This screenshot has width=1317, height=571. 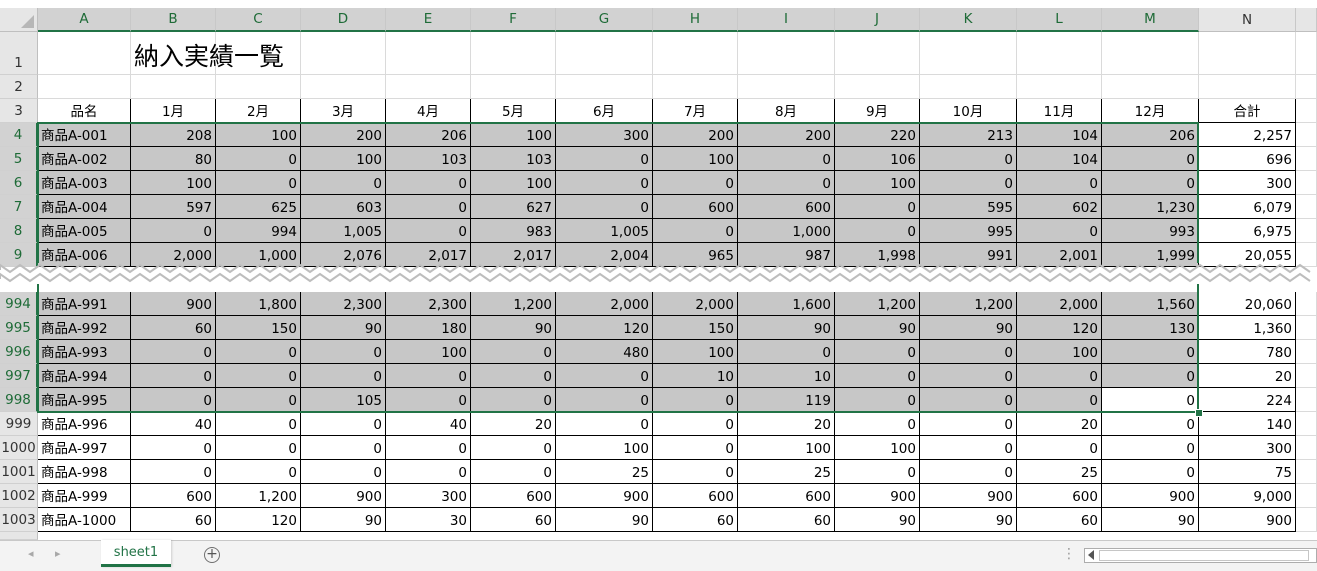 What do you see at coordinates (173, 207) in the screenshot?
I see `value-cell: 597` at bounding box center [173, 207].